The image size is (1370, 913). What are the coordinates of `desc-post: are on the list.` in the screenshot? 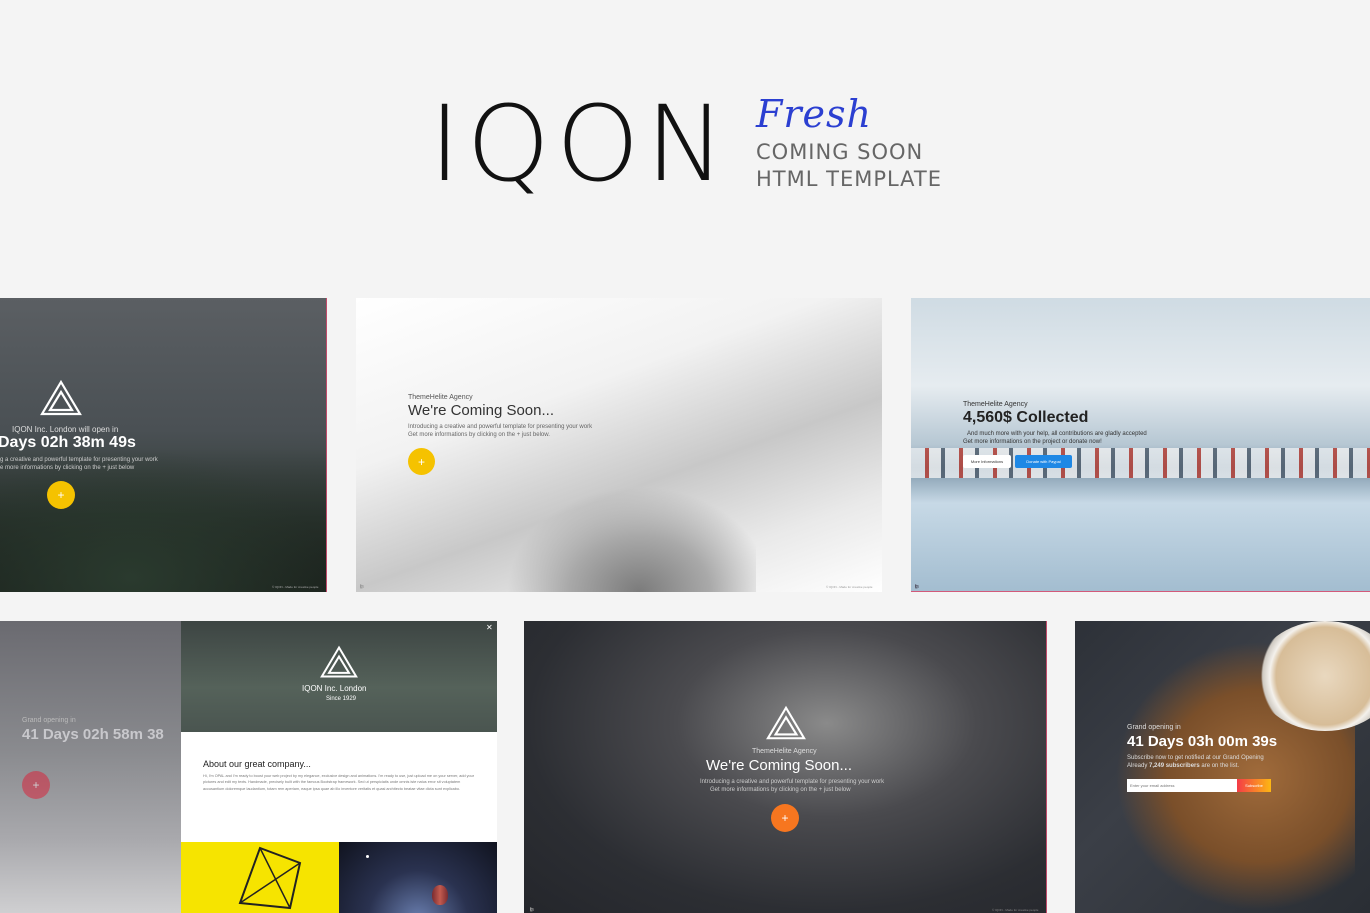 It's located at (1219, 766).